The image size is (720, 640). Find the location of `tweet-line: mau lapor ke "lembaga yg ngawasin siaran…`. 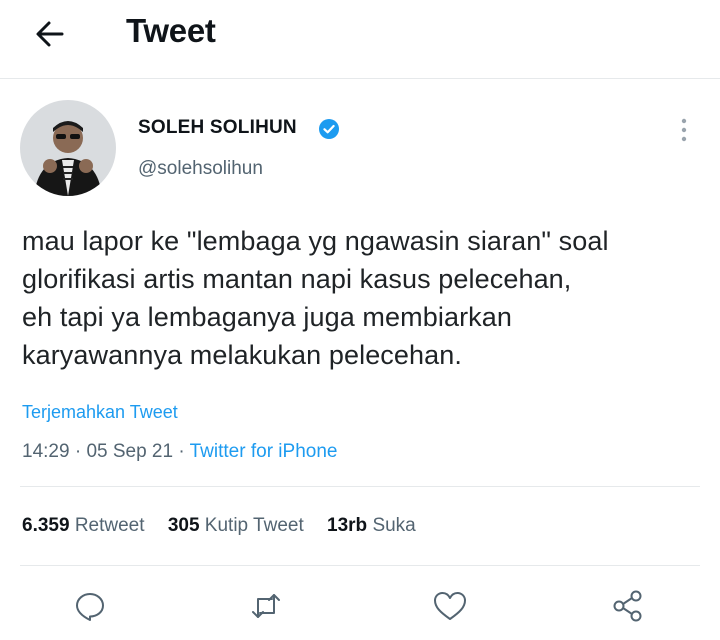

tweet-line: mau lapor ke "lembaga yg ngawasin siaran… is located at coordinates (315, 241).